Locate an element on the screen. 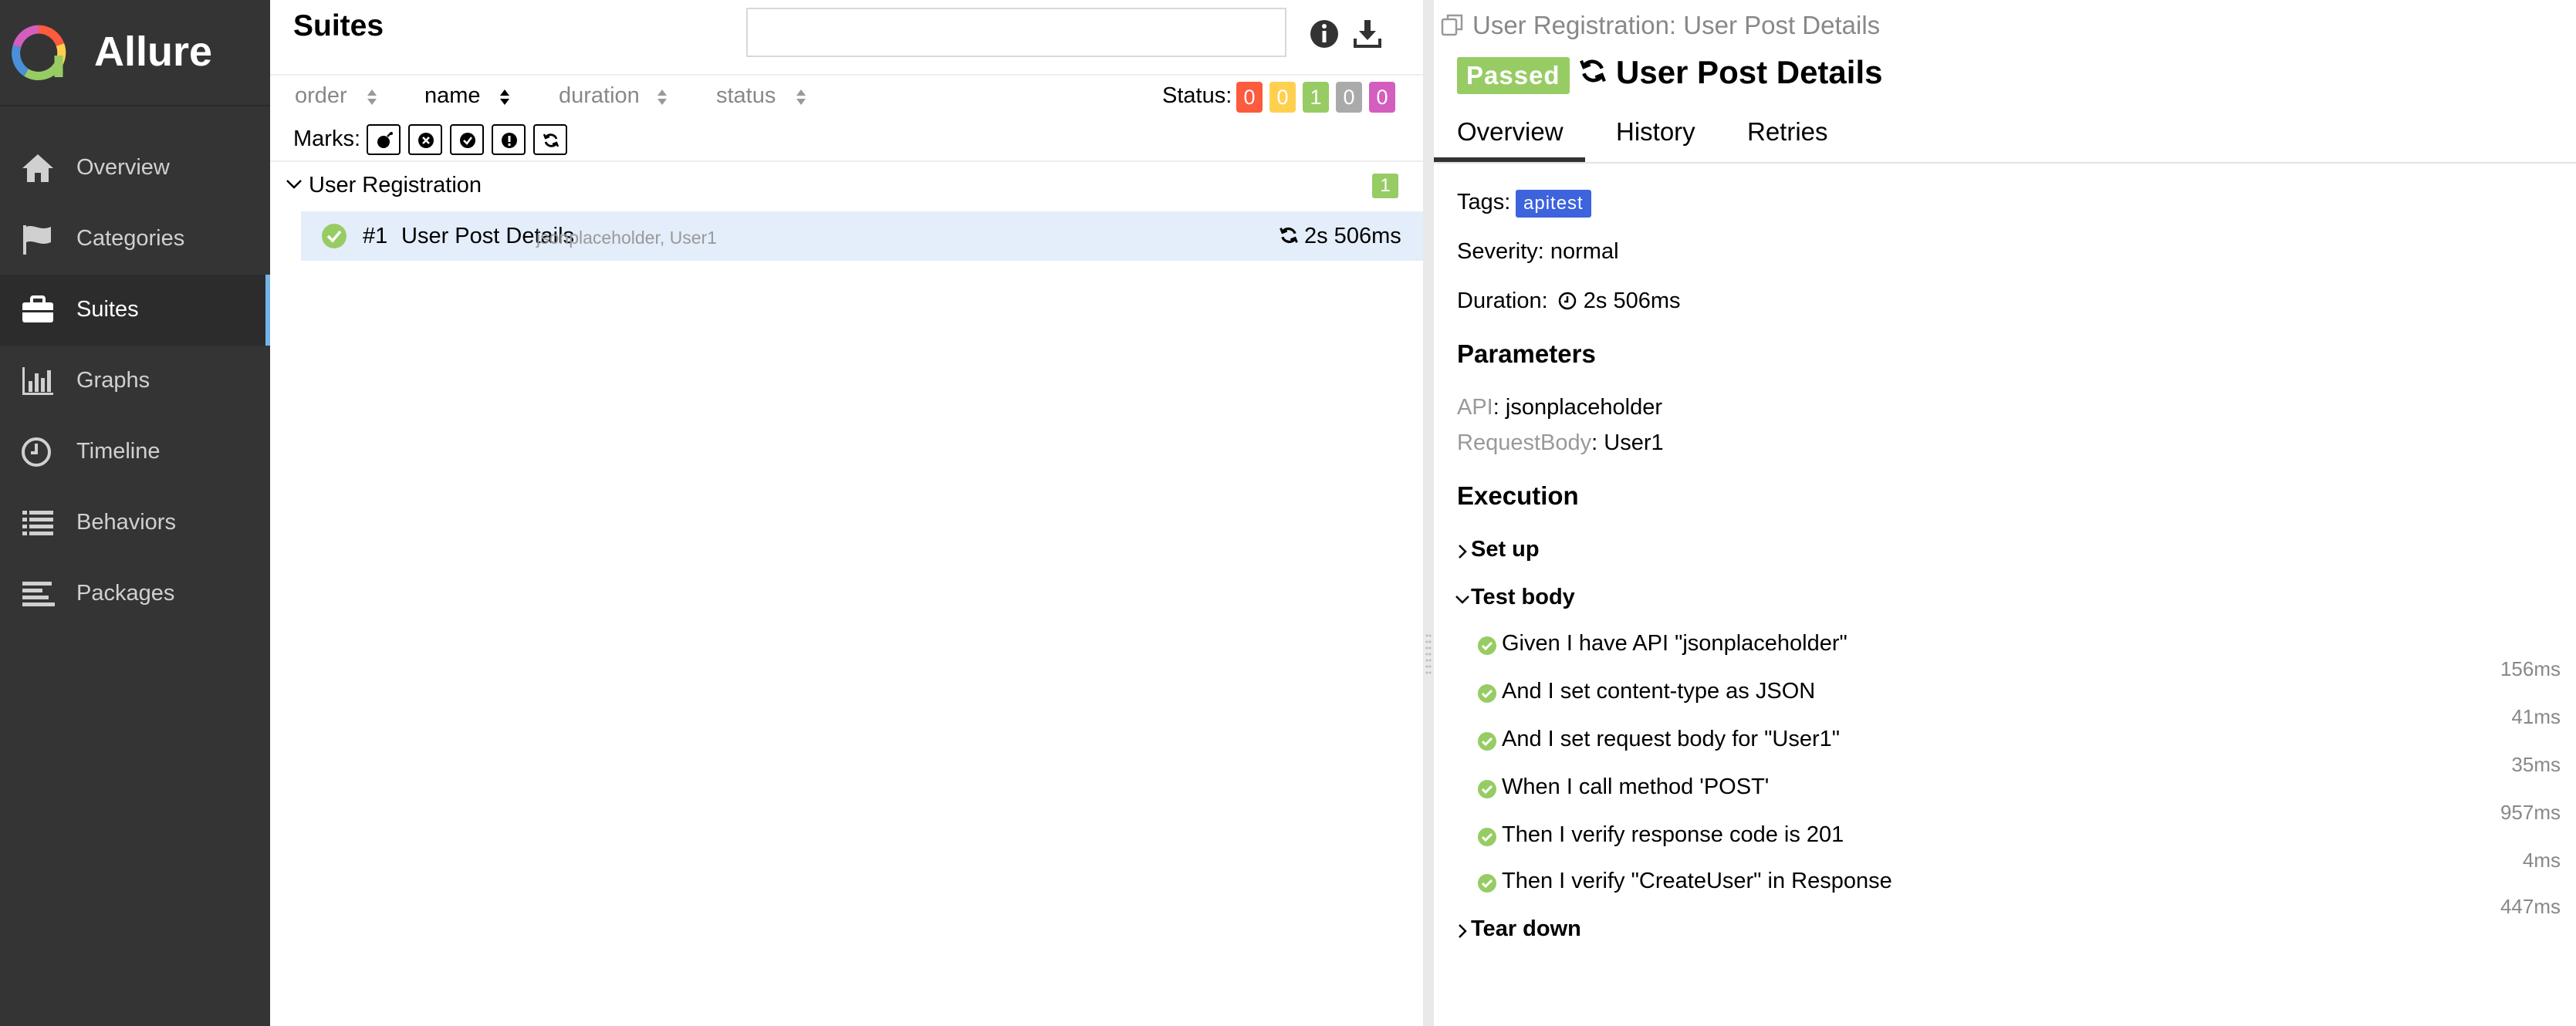  info-circle-icon is located at coordinates (509, 140).